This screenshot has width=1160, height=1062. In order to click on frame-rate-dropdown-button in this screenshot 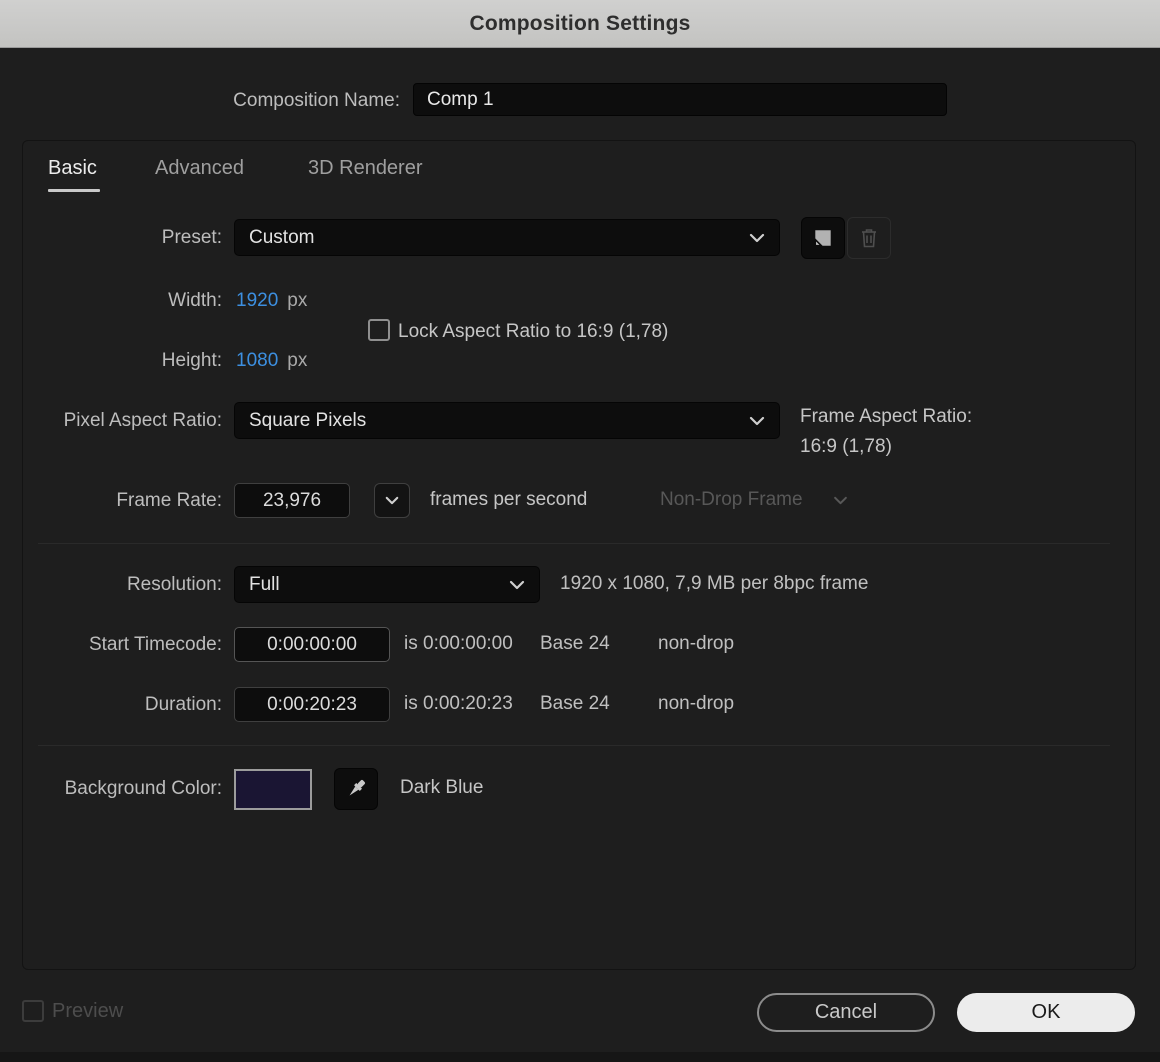, I will do `click(392, 500)`.